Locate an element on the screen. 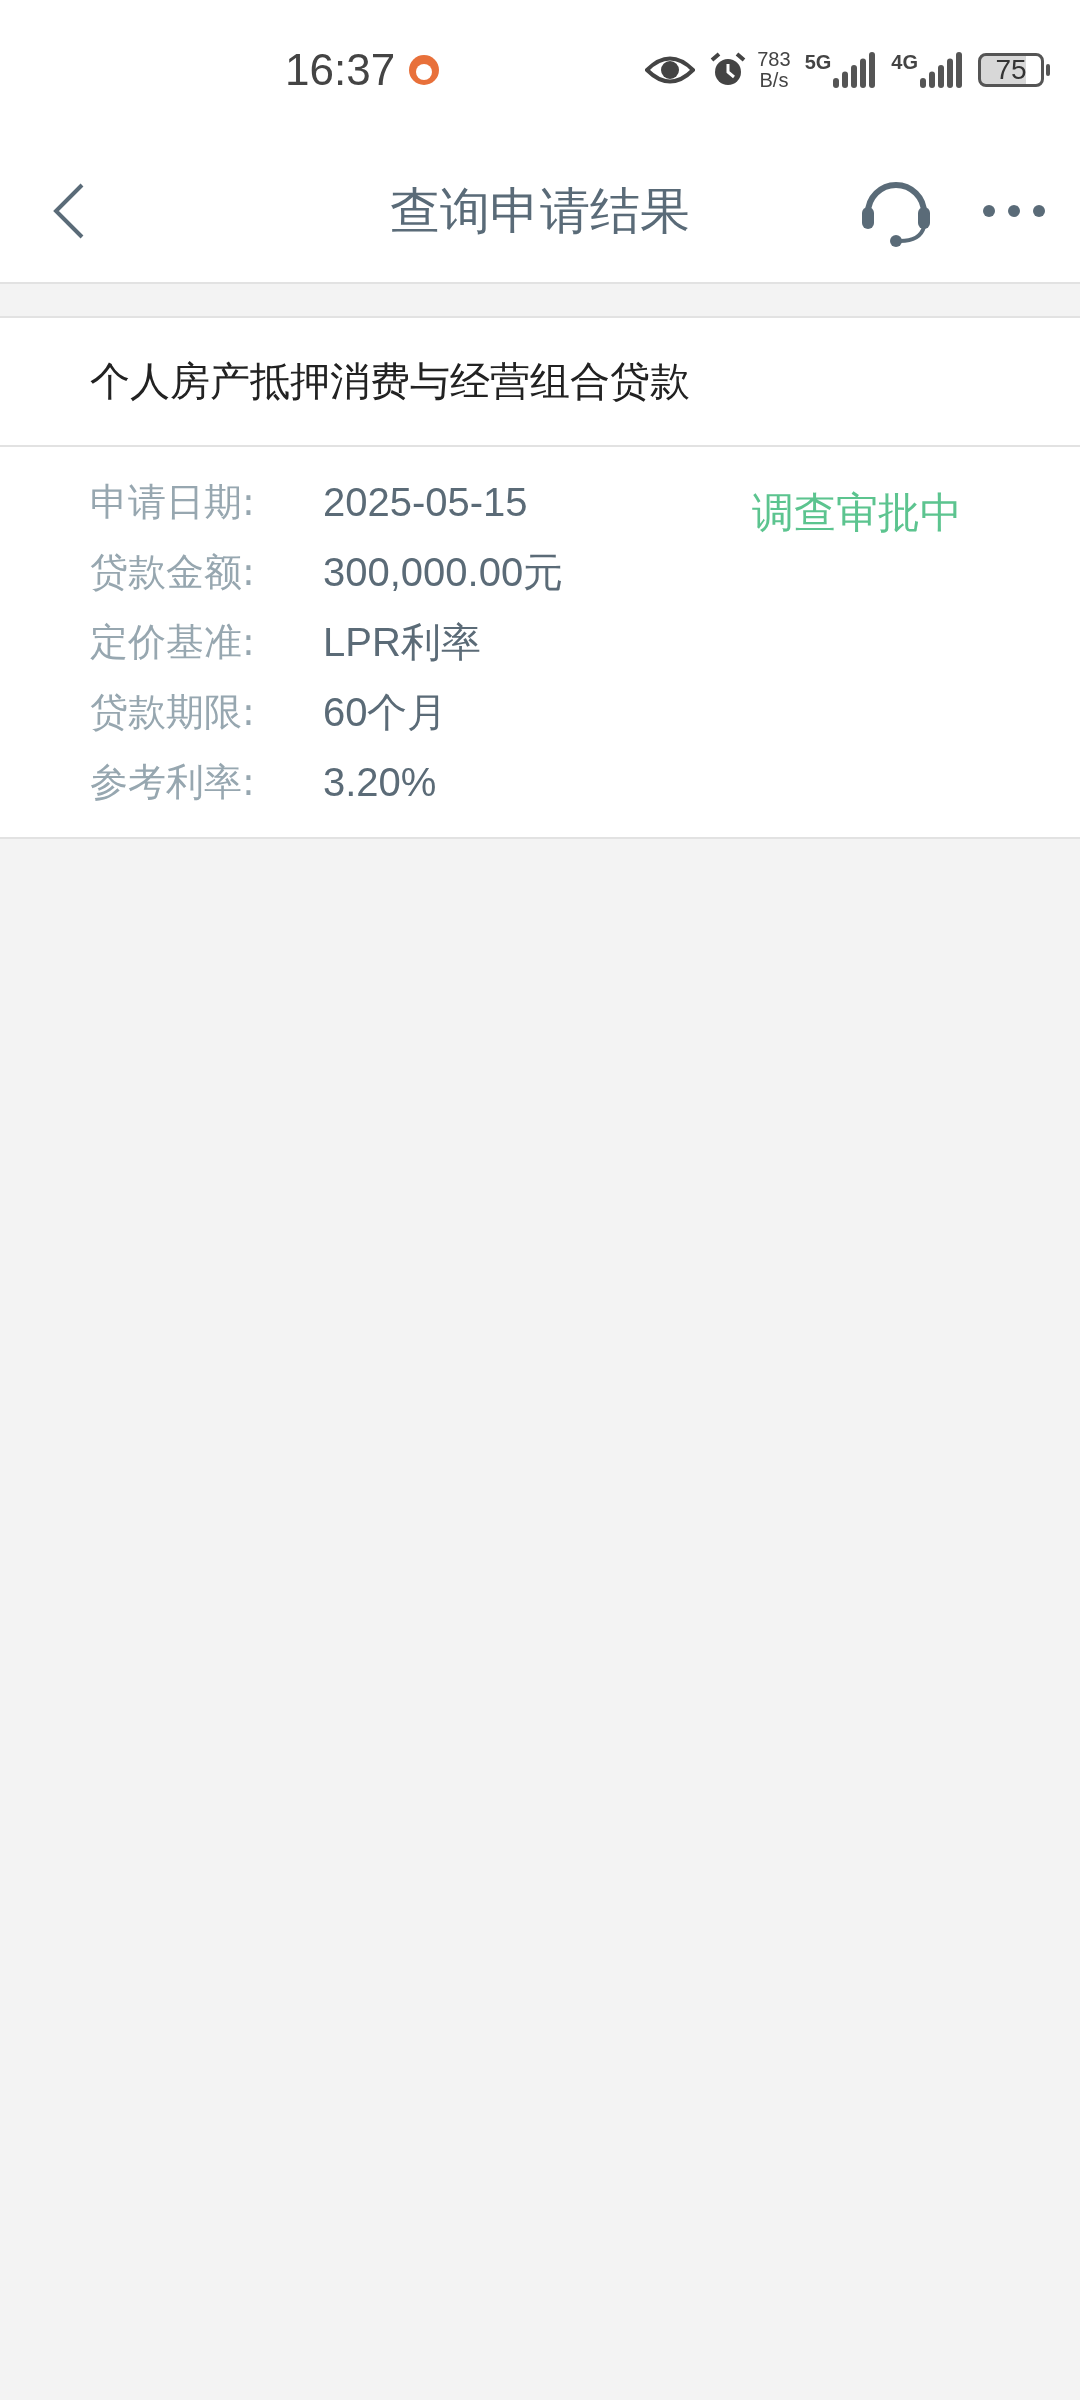 This screenshot has height=2400, width=1080. field-value: 60个月 is located at coordinates (385, 712).